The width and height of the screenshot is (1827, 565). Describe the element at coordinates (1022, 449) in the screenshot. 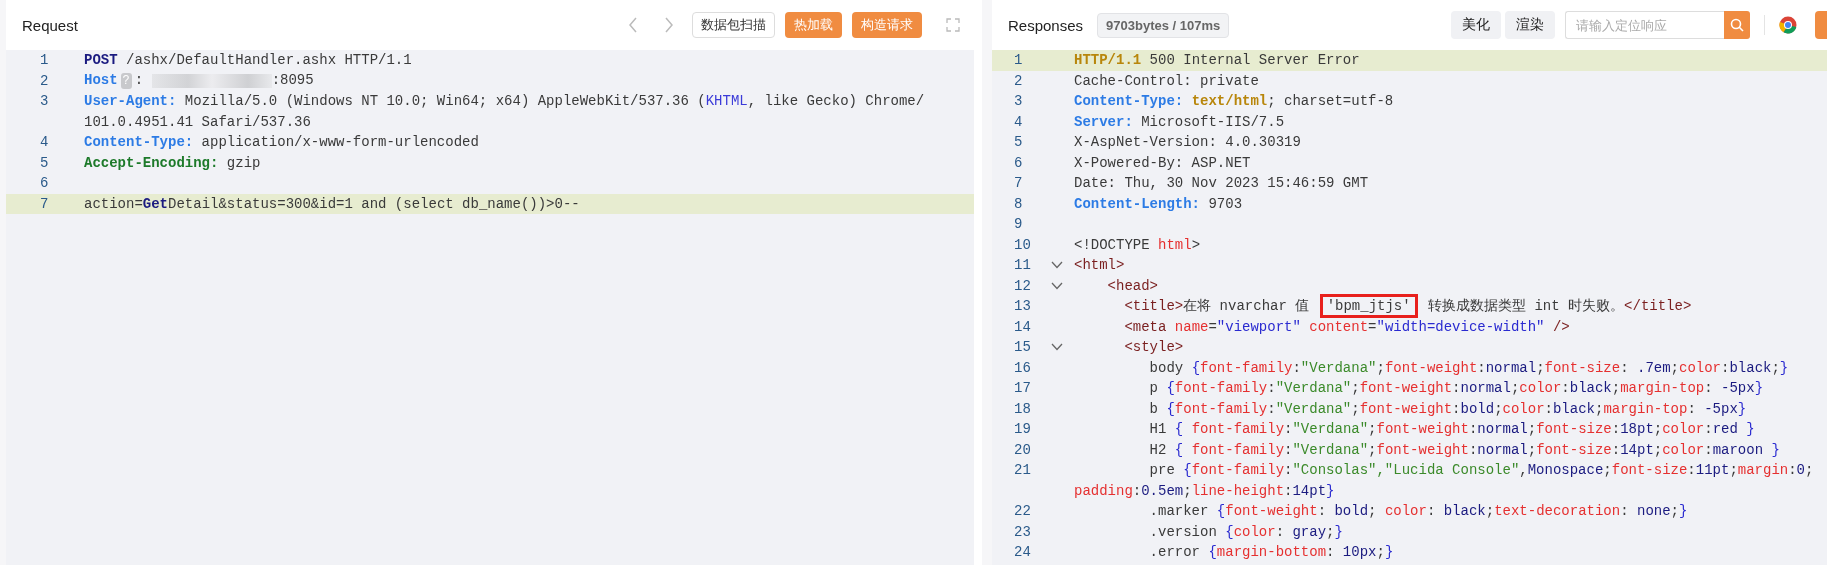

I see `line-number: 20` at that location.